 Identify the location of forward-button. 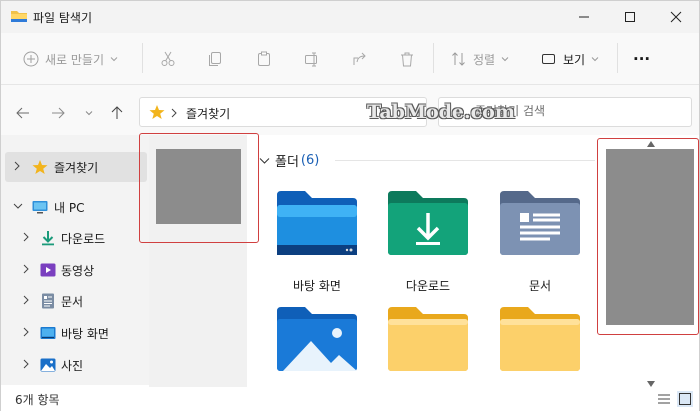
(58, 113).